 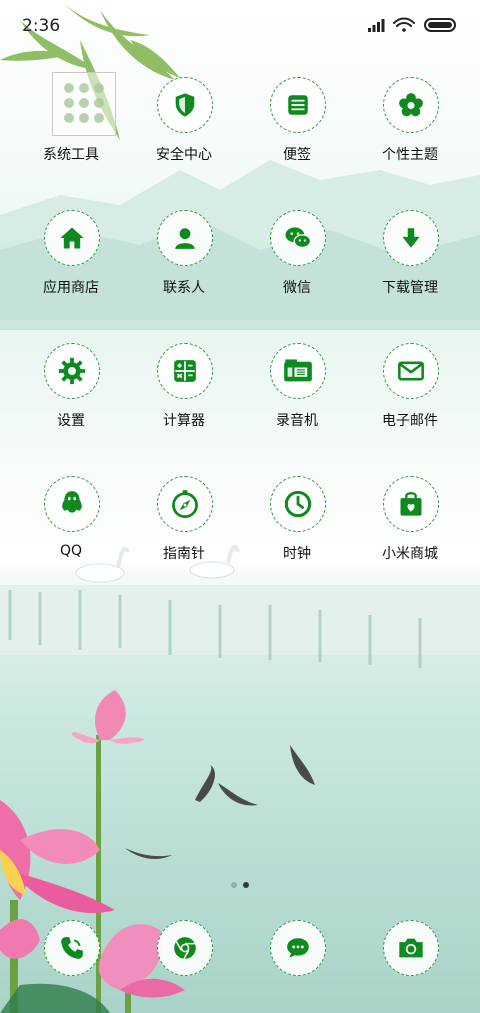 I want to click on shield-icon, so click(x=185, y=105).